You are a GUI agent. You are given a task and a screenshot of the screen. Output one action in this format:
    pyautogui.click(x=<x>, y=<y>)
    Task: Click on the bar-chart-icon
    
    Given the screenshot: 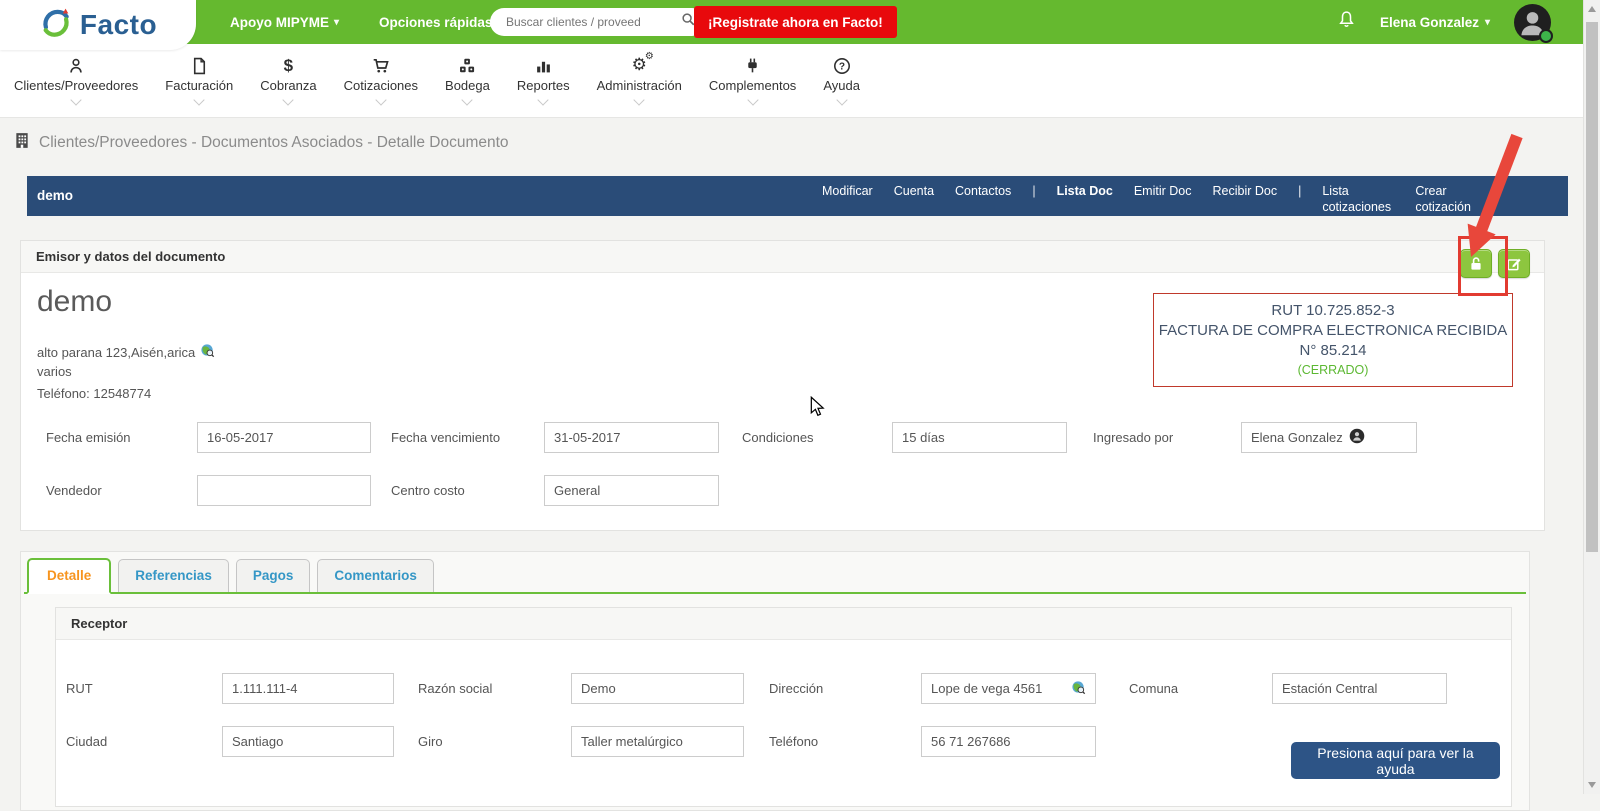 What is the action you would take?
    pyautogui.click(x=543, y=65)
    